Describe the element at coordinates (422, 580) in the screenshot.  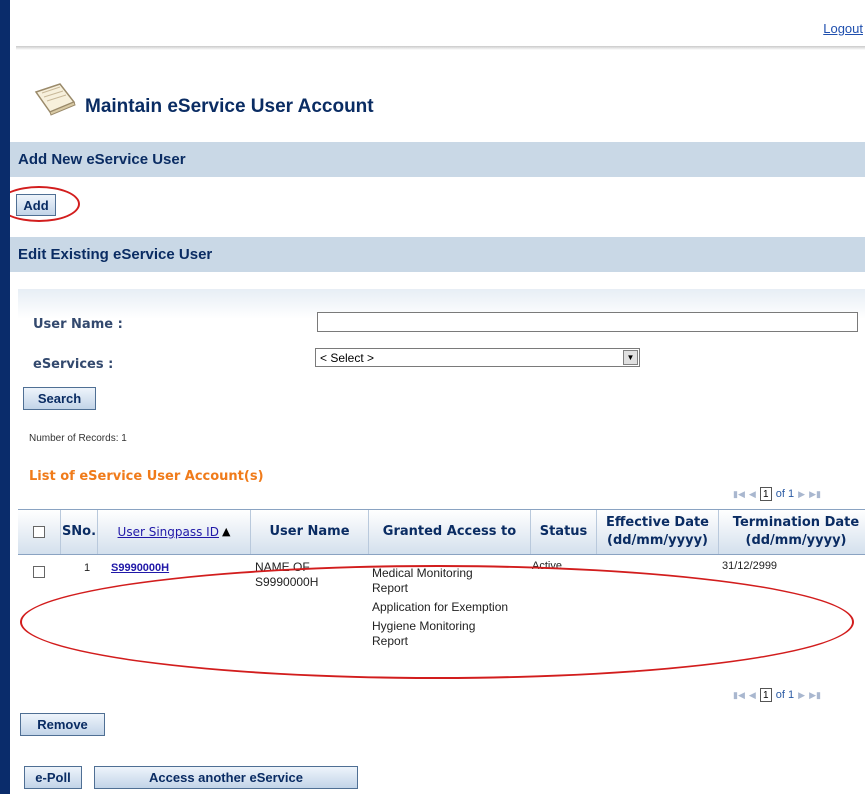
I see `access-item: Medical Monitoring Report` at that location.